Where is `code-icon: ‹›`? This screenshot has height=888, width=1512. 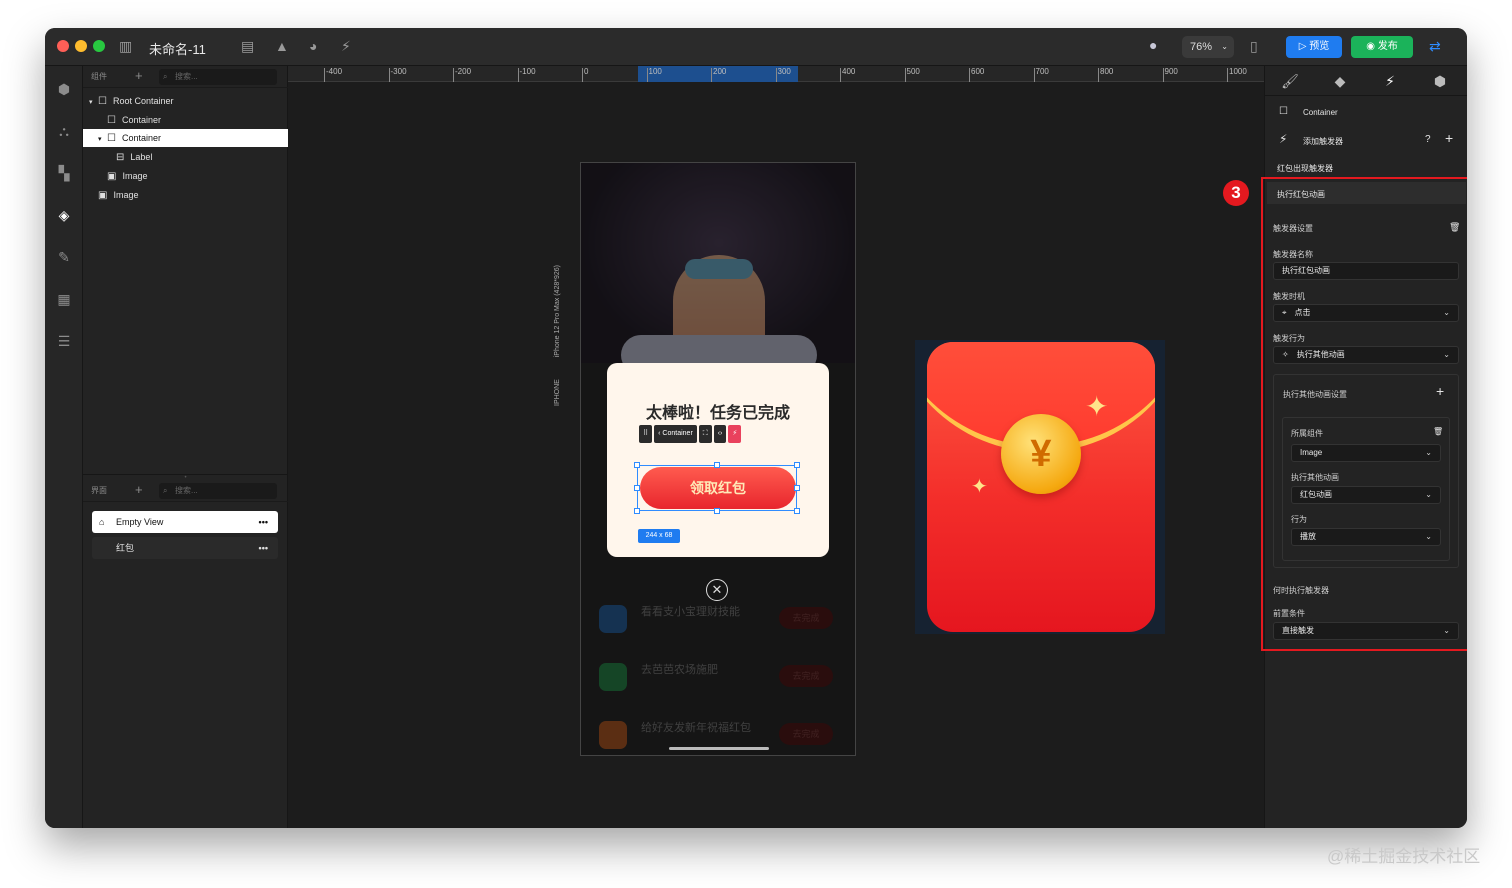 code-icon: ‹› is located at coordinates (720, 434).